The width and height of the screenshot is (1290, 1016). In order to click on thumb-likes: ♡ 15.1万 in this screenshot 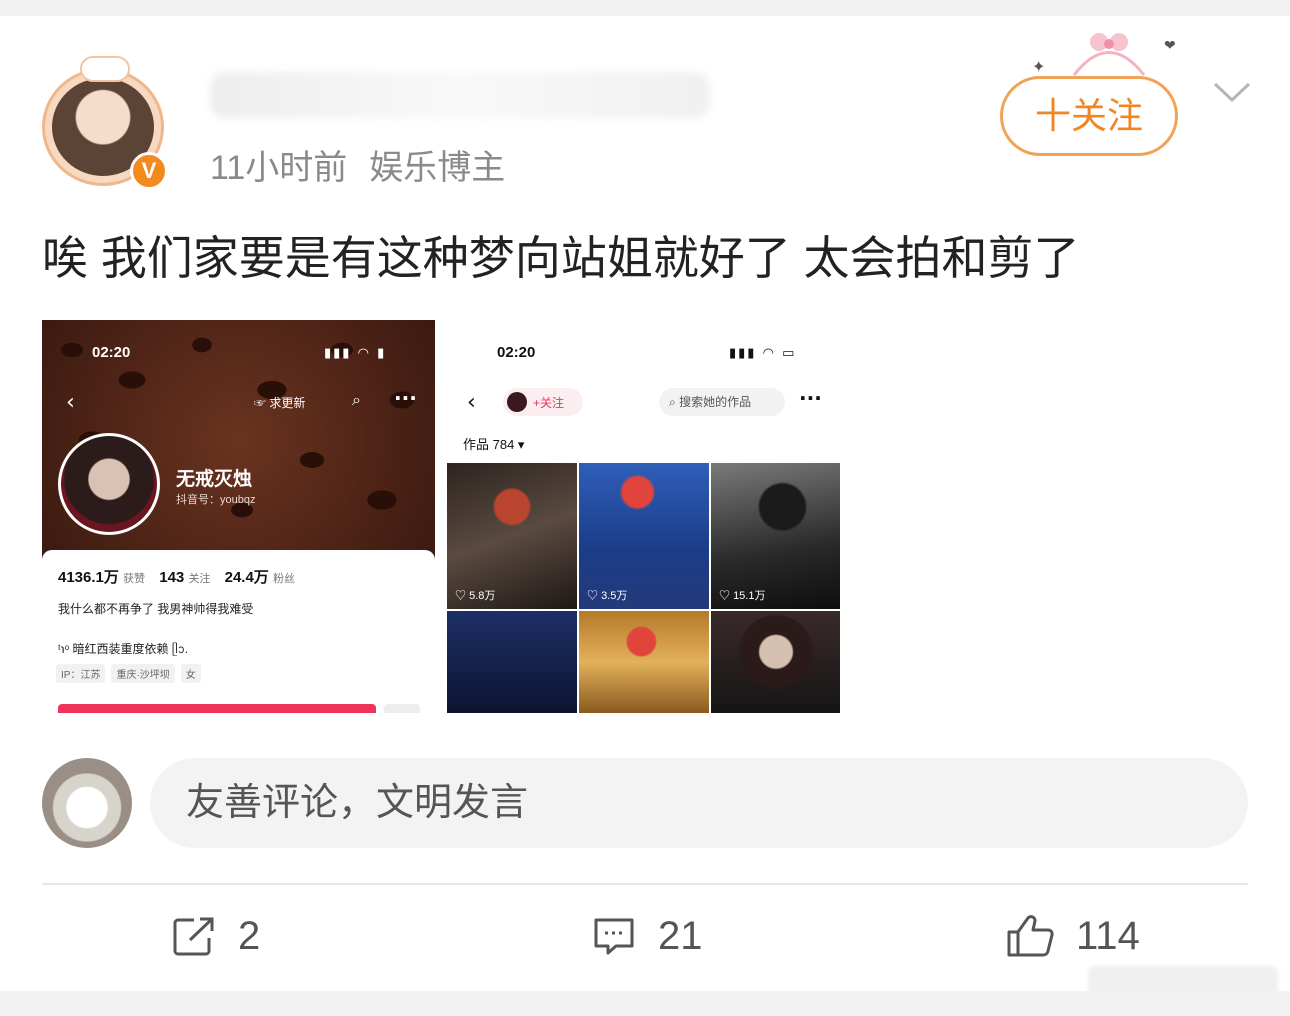, I will do `click(742, 596)`.